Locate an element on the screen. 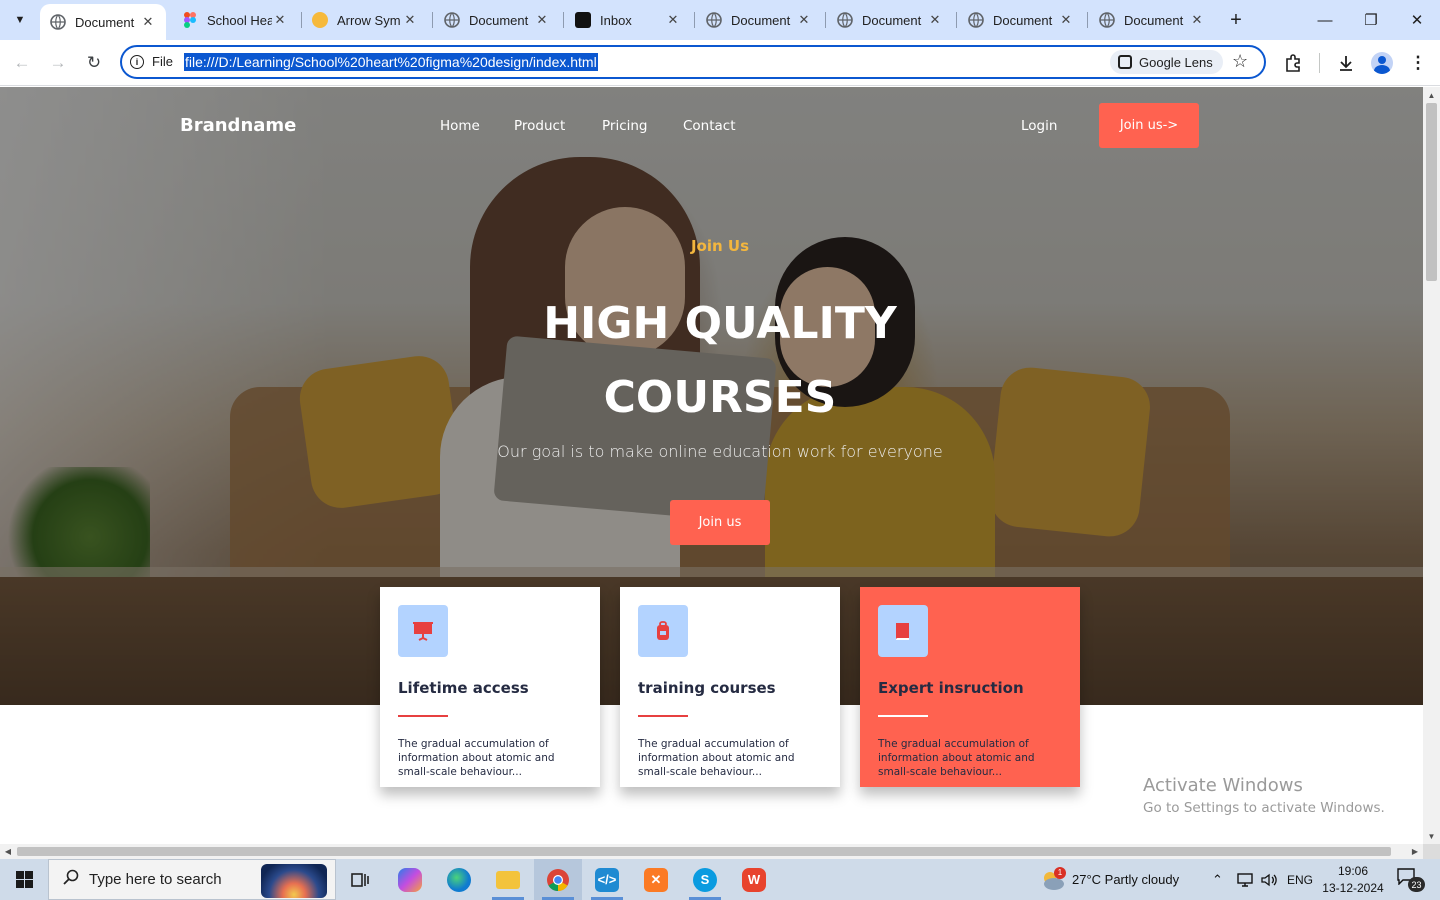 The width and height of the screenshot is (1440, 900). tab-arrow-symbols: Arrow Sym ✕ is located at coordinates (365, 20).